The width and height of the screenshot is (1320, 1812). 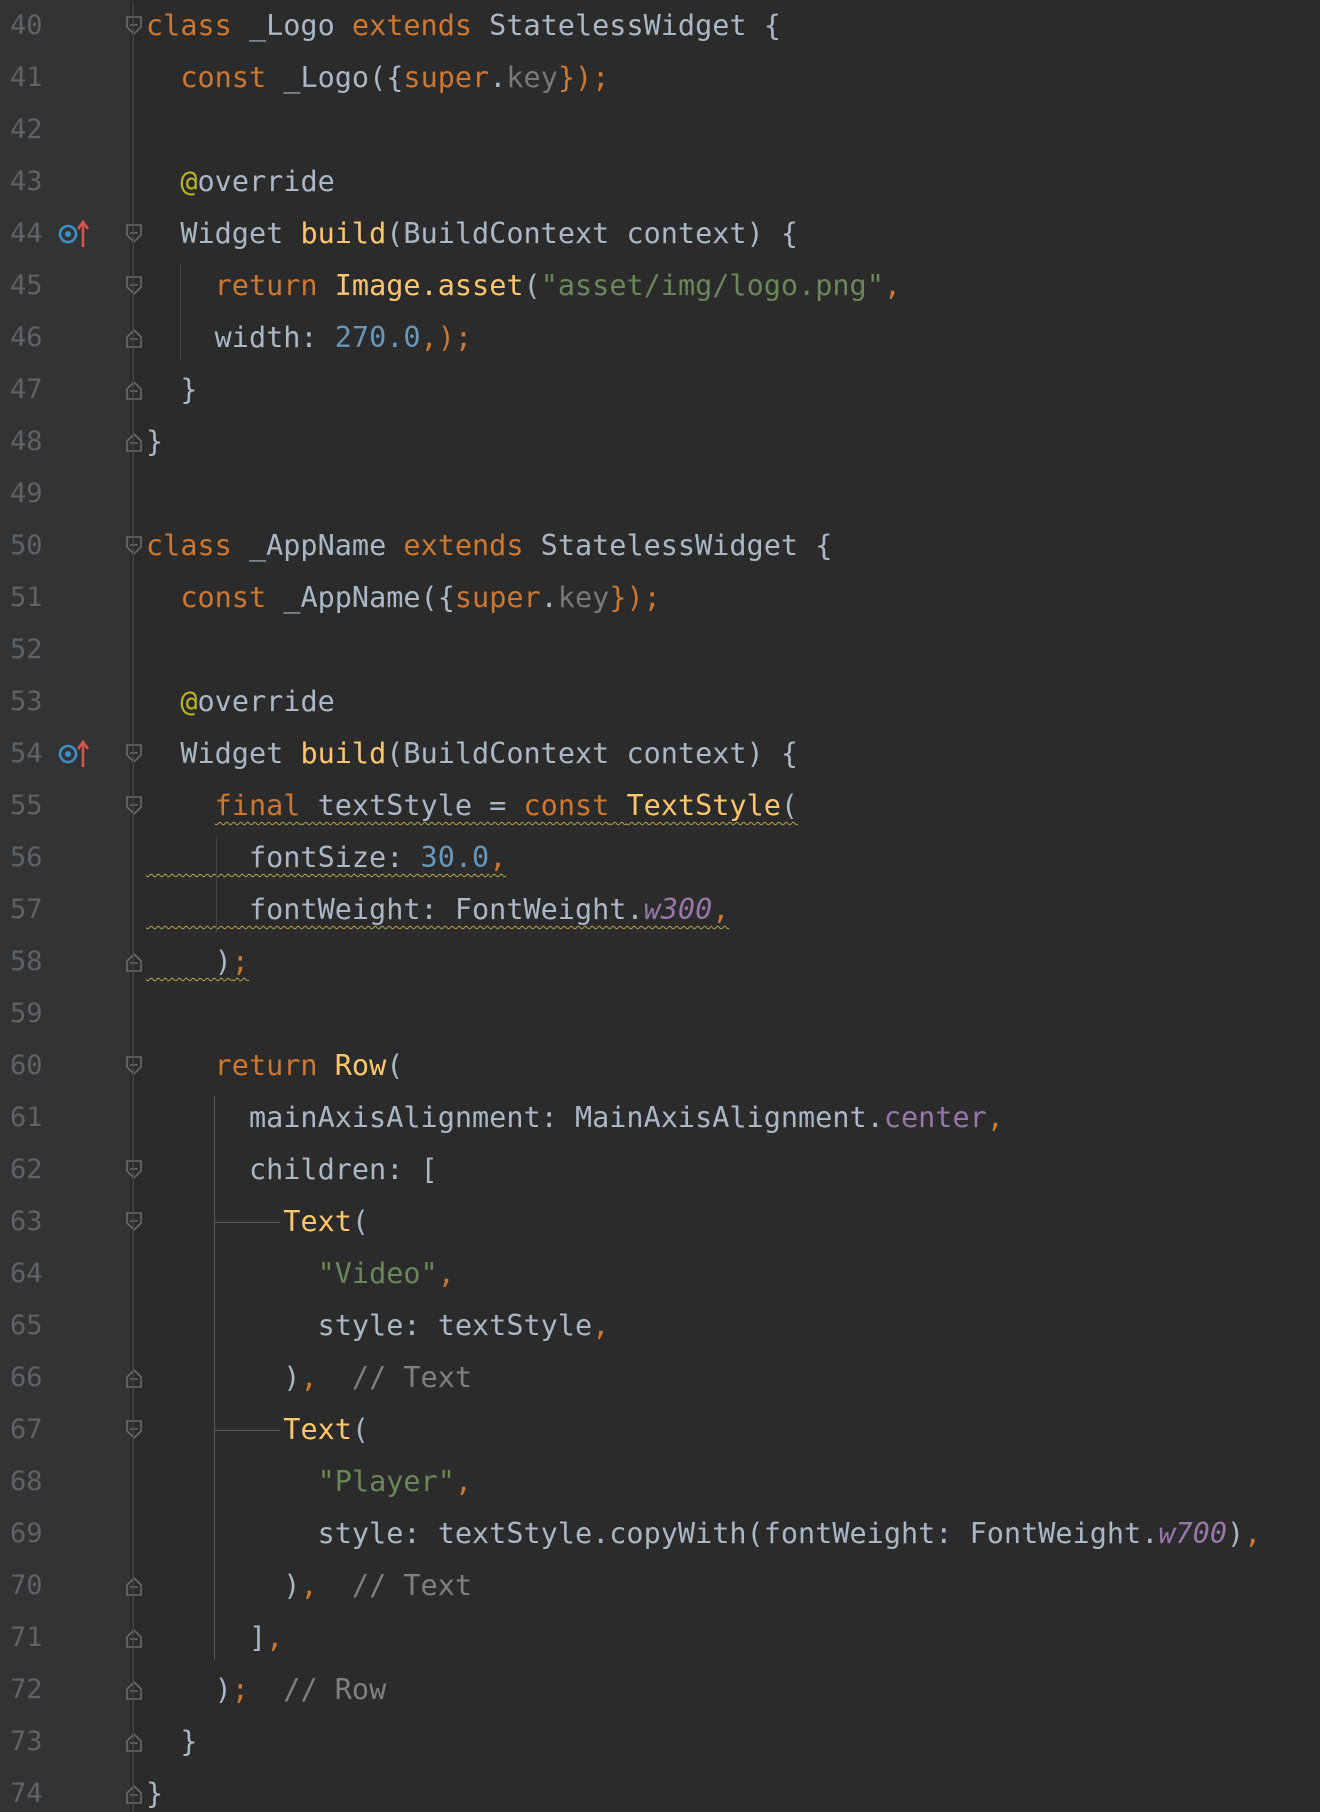 What do you see at coordinates (660, 1638) in the screenshot?
I see `code-line: 71 ],` at bounding box center [660, 1638].